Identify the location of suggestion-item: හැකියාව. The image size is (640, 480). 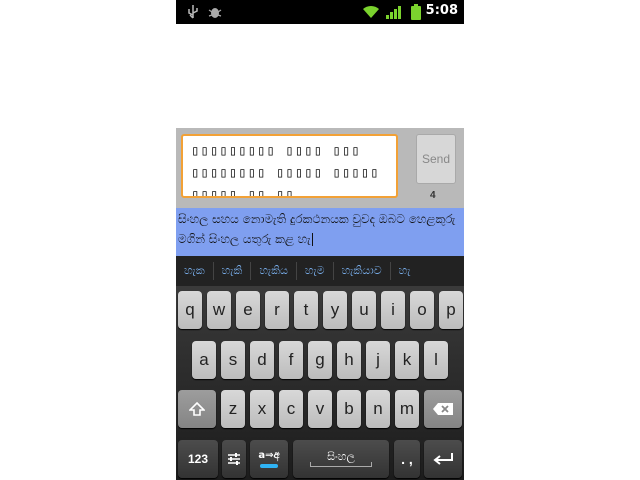
(362, 271).